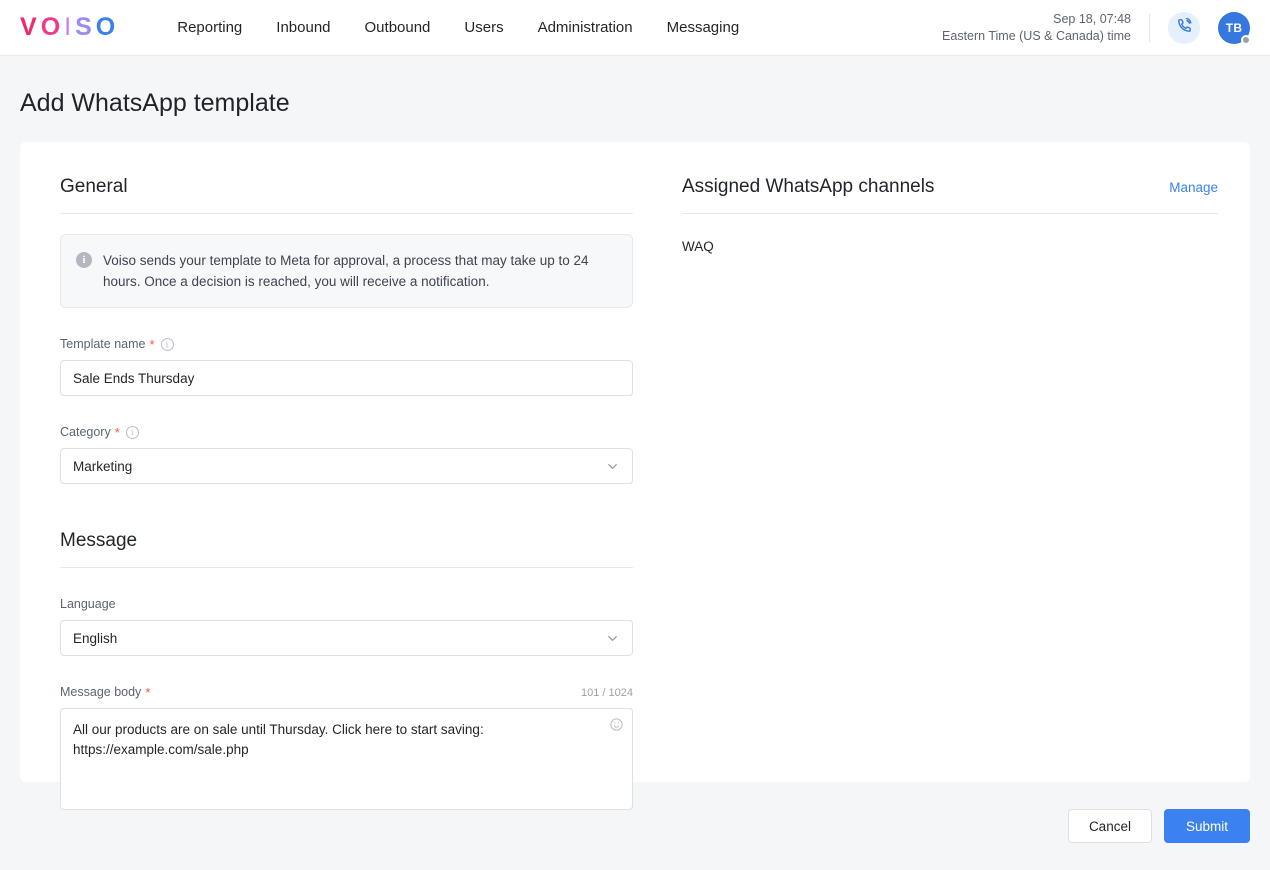  What do you see at coordinates (209, 28) in the screenshot?
I see `nav-item-reporting: Reporting` at bounding box center [209, 28].